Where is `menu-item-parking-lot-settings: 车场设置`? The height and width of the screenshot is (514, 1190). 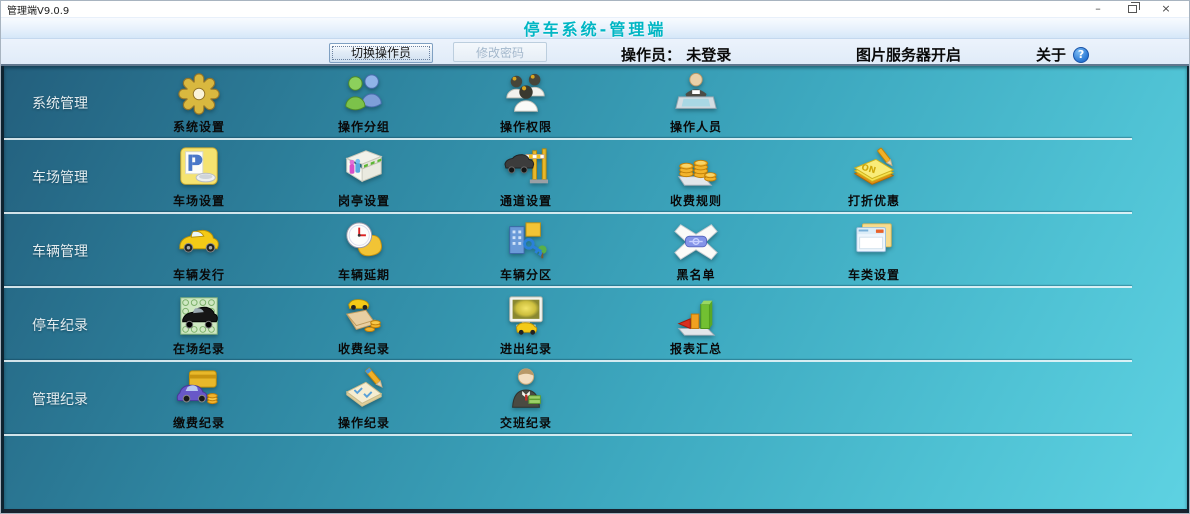
menu-item-parking-lot-settings: 车场设置 is located at coordinates (199, 177).